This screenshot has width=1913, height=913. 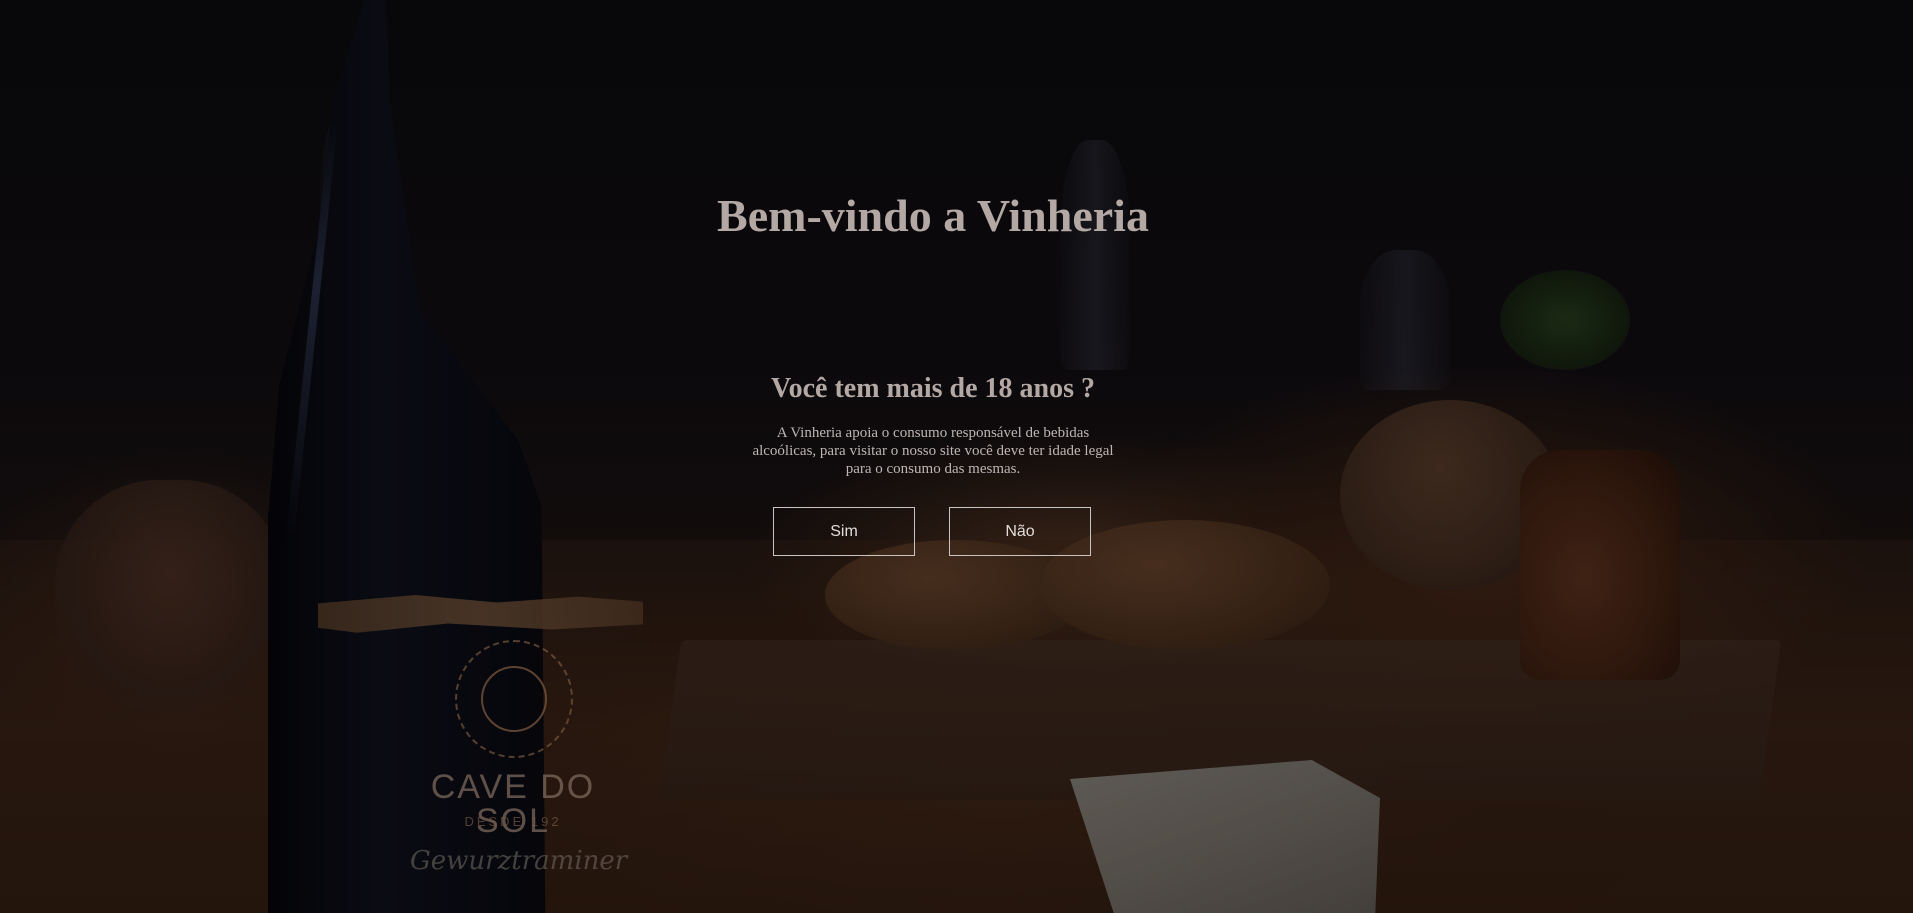 What do you see at coordinates (933, 388) in the screenshot?
I see `age-question: Você tem mais de 18 anos ?` at bounding box center [933, 388].